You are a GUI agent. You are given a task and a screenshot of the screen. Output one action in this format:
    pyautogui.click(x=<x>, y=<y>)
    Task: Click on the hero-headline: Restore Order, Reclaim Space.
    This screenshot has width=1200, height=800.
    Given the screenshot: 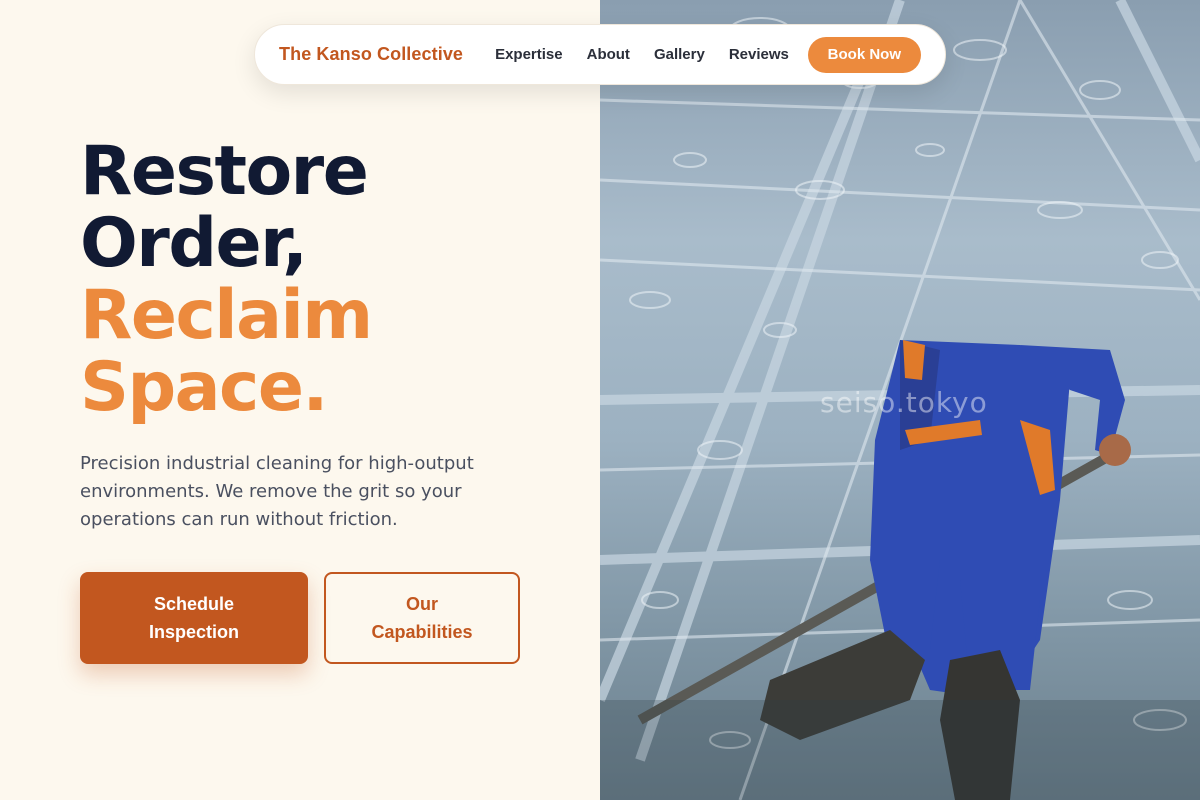 What is the action you would take?
    pyautogui.click(x=226, y=279)
    